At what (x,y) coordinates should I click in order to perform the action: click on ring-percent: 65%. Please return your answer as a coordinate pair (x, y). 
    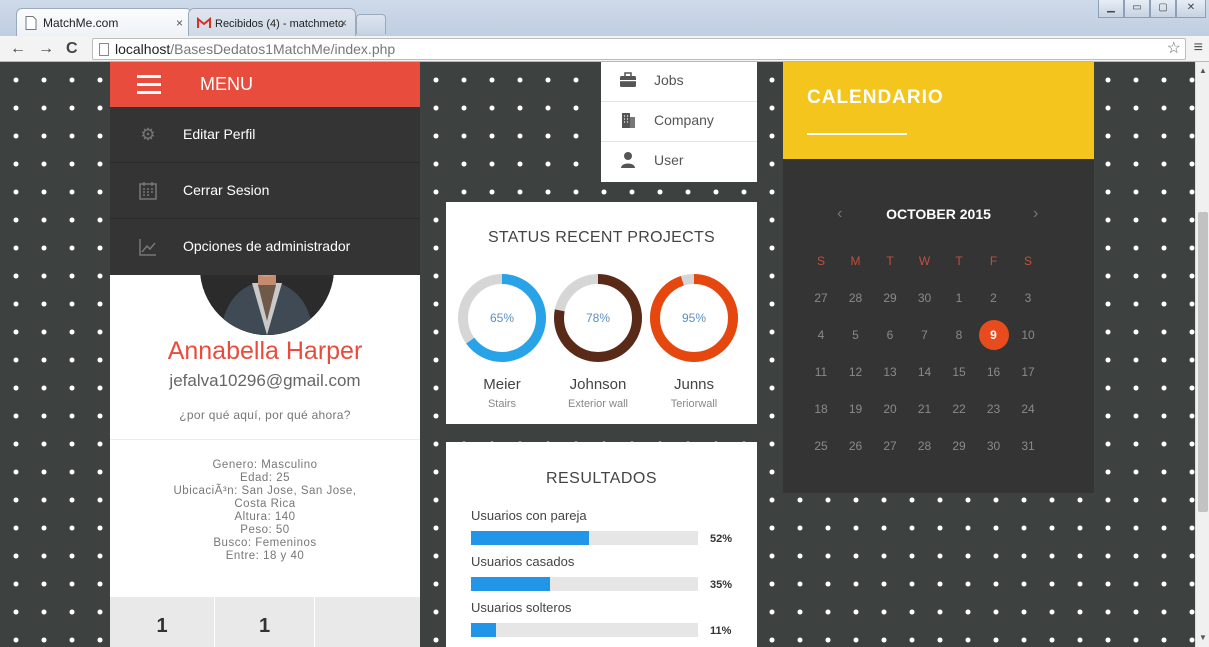
    Looking at the image, I should click on (502, 318).